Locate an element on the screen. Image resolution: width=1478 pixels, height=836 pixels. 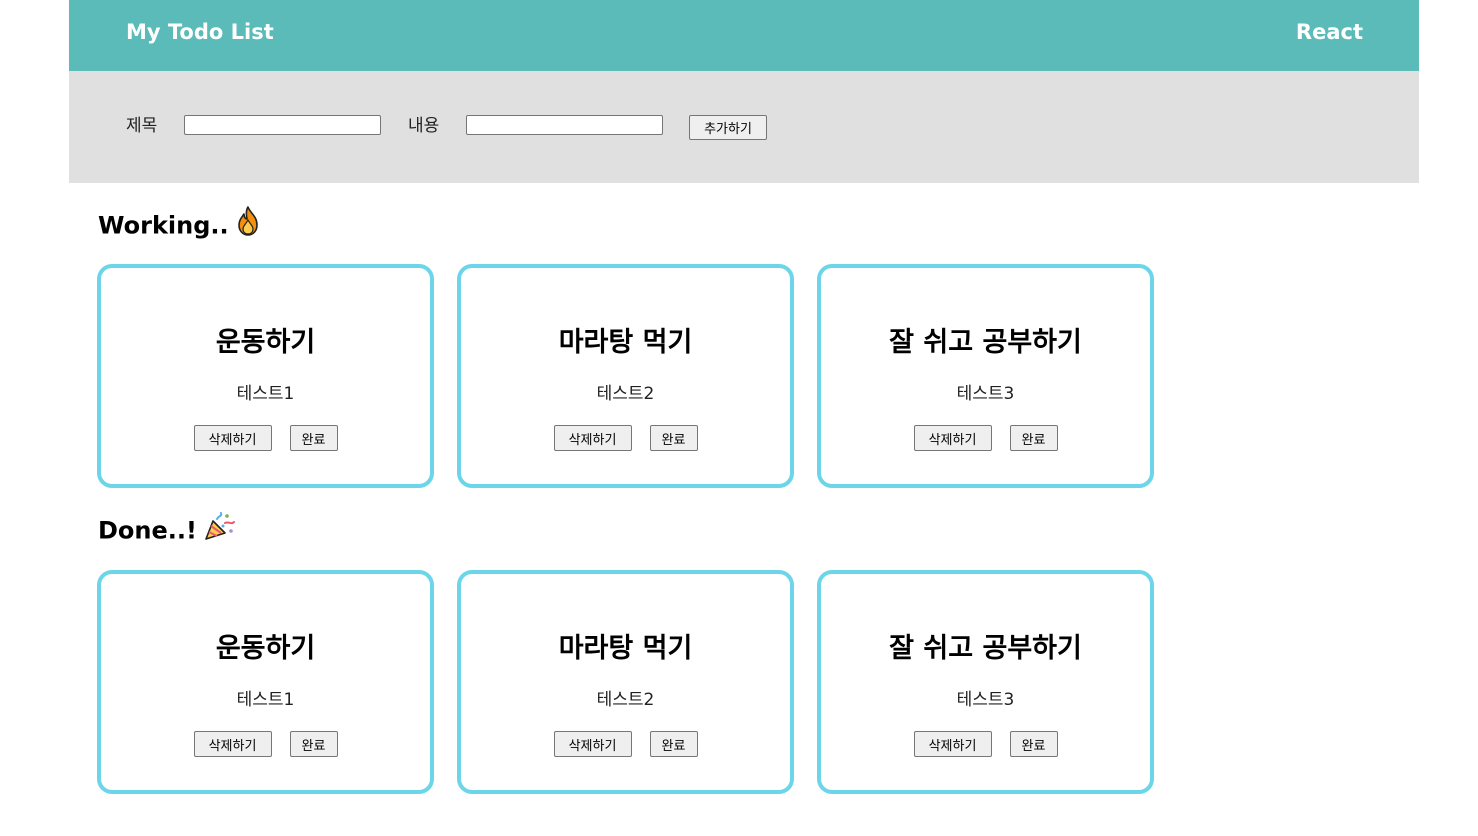
done-section-title: Done..! is located at coordinates (166, 530).